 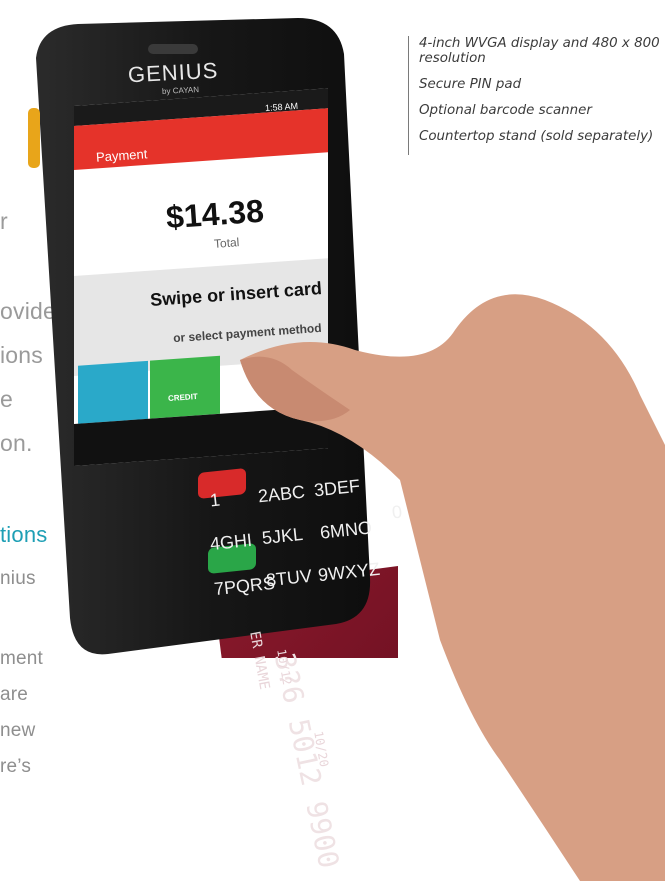 What do you see at coordinates (214, 500) in the screenshot?
I see `key-1: 1` at bounding box center [214, 500].